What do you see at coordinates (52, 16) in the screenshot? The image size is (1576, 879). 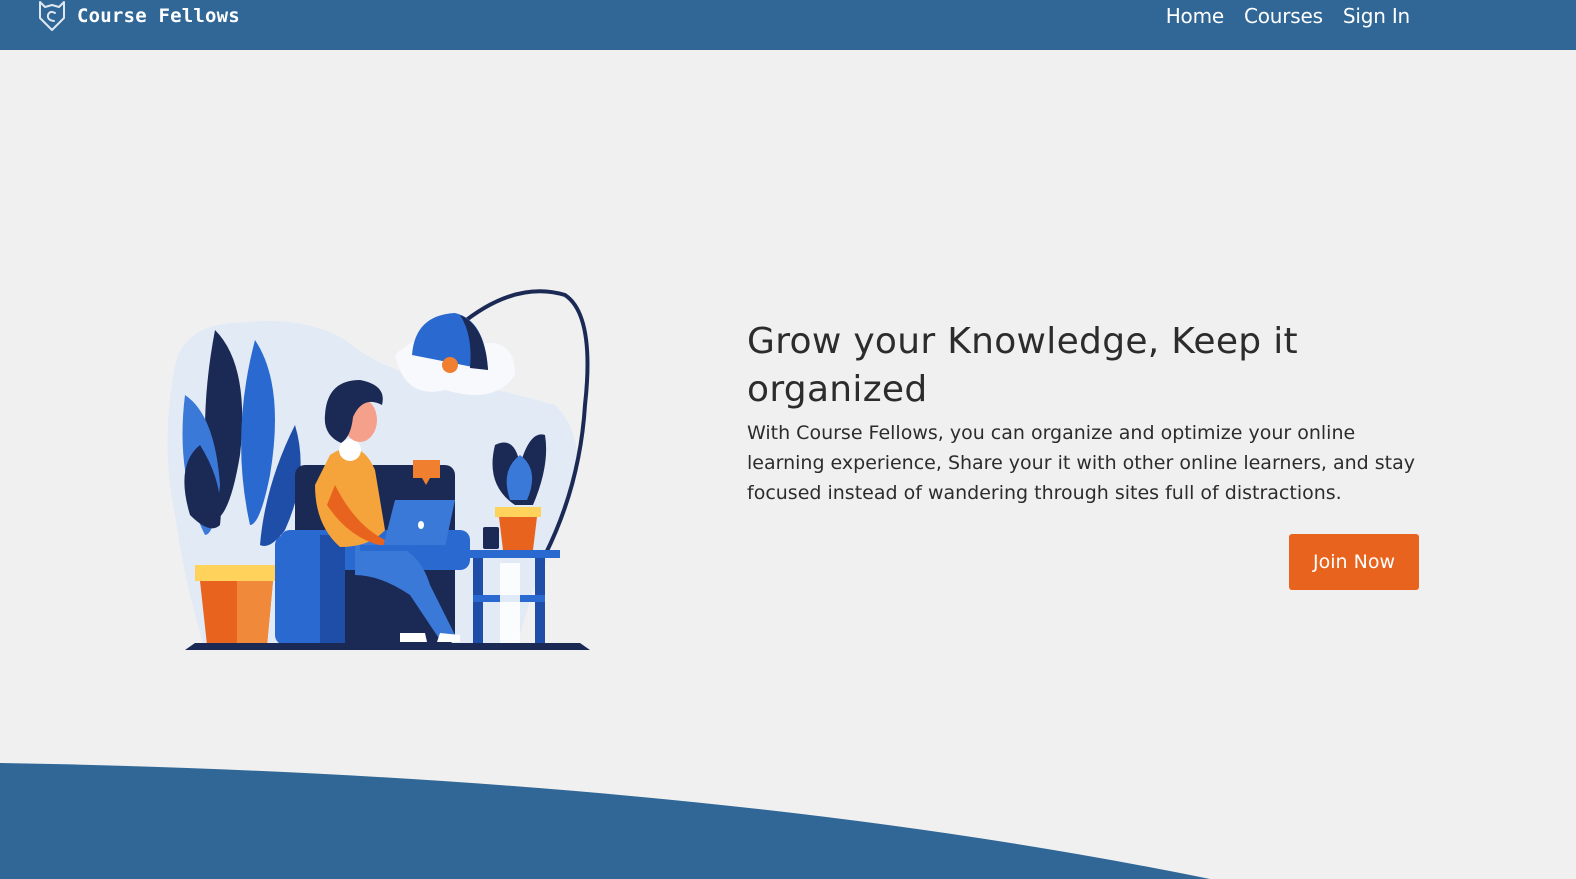 I see `fox-shield-logo-icon` at bounding box center [52, 16].